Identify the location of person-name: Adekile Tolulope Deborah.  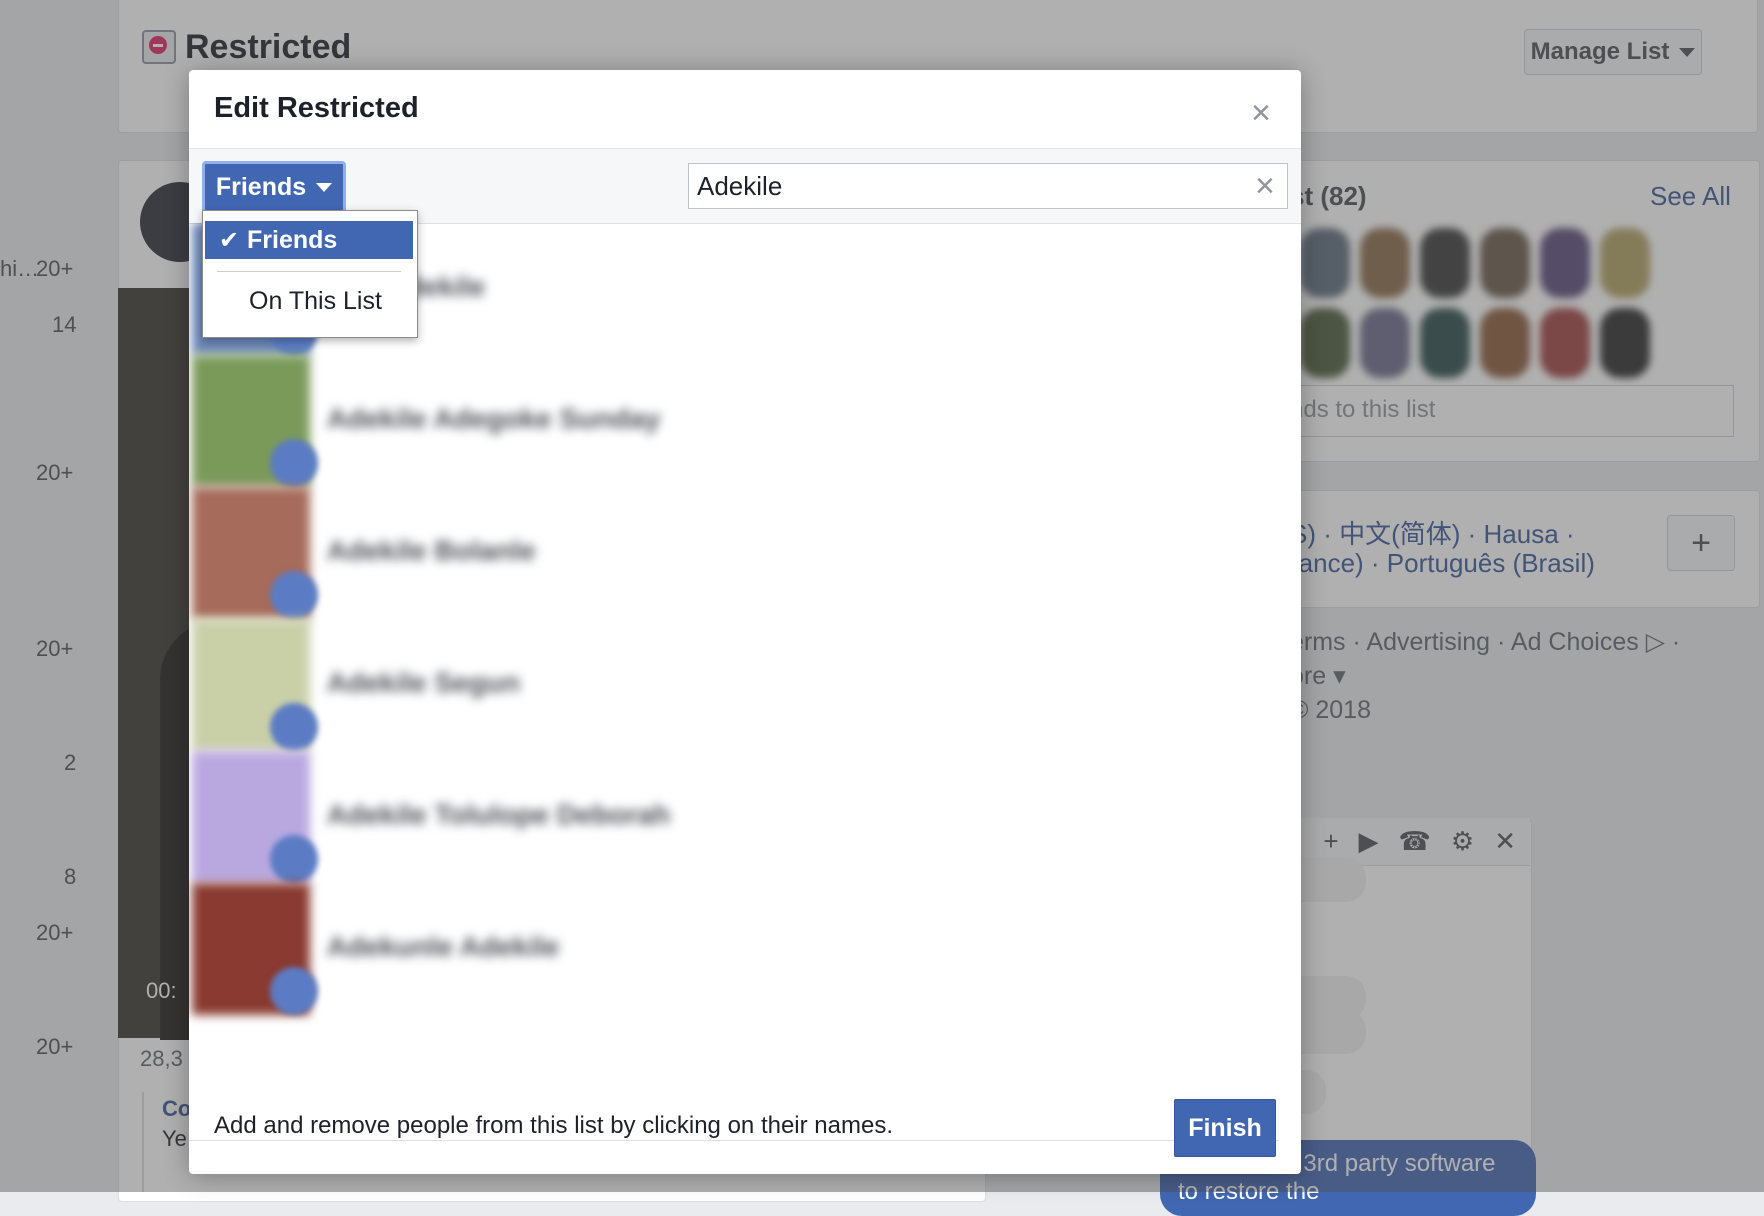
(499, 814).